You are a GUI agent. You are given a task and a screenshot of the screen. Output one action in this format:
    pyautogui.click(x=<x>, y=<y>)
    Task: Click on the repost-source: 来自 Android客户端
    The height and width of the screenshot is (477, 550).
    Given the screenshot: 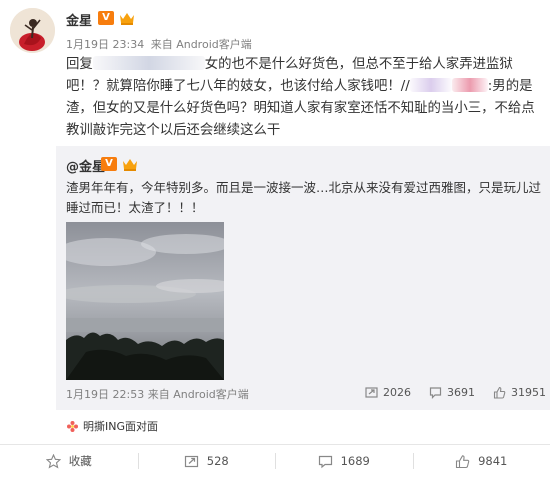 What is the action you would take?
    pyautogui.click(x=198, y=394)
    